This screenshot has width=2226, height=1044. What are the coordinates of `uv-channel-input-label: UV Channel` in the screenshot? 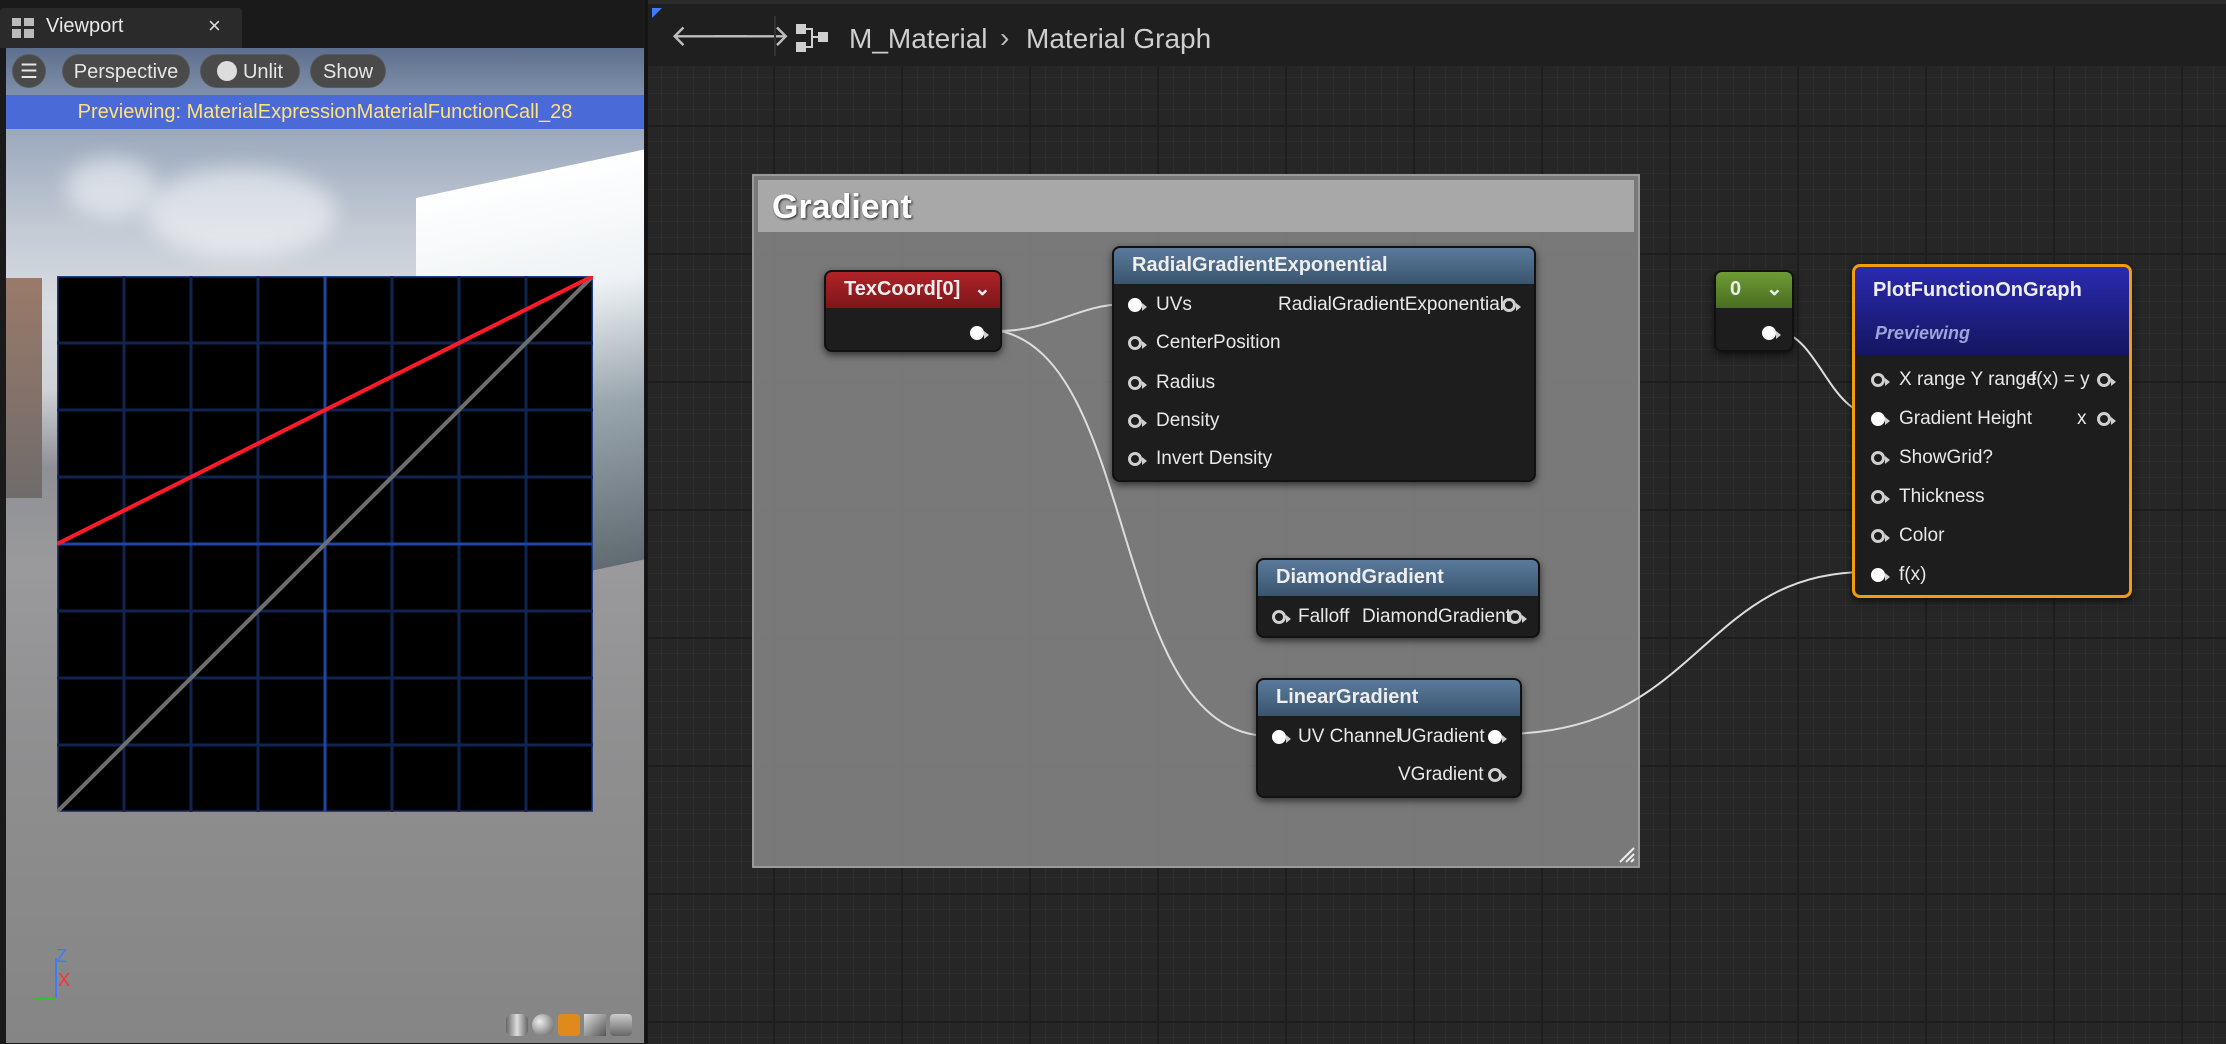 It's located at (1349, 736).